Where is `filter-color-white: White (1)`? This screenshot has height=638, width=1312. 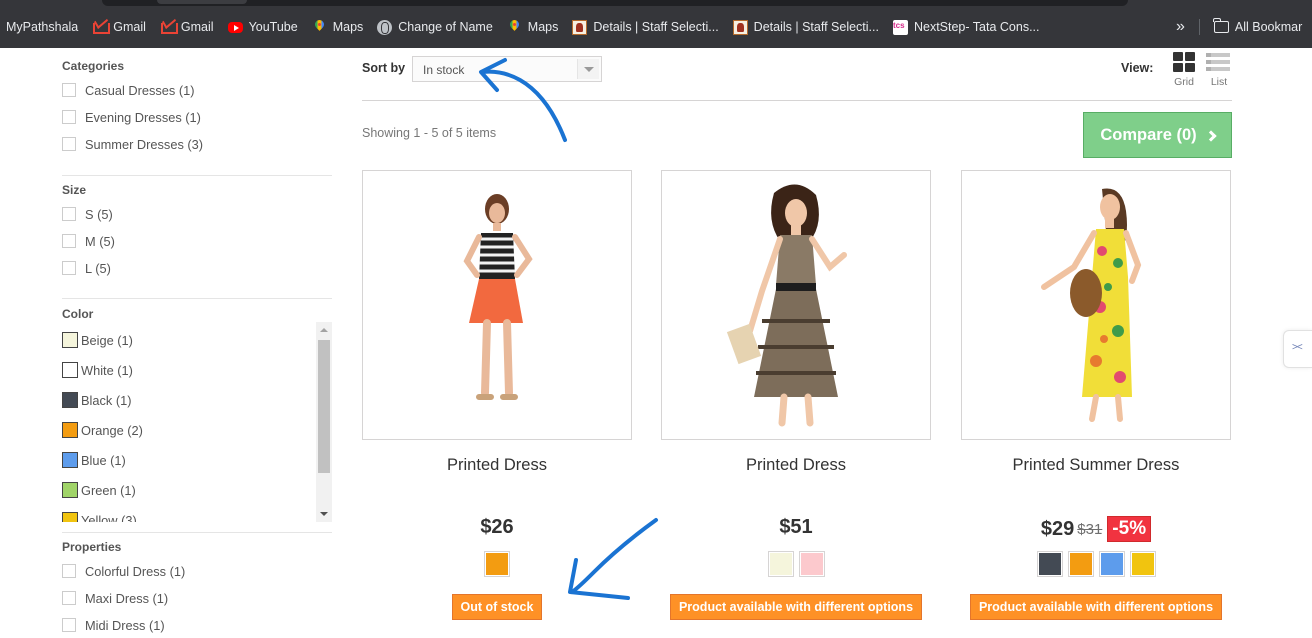 filter-color-white: White (1) is located at coordinates (97, 370).